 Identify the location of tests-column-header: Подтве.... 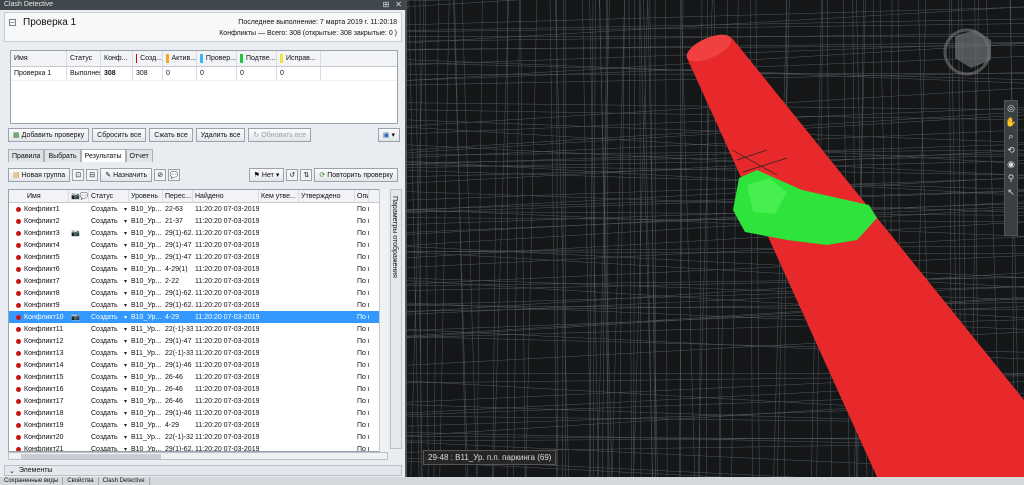
(257, 58).